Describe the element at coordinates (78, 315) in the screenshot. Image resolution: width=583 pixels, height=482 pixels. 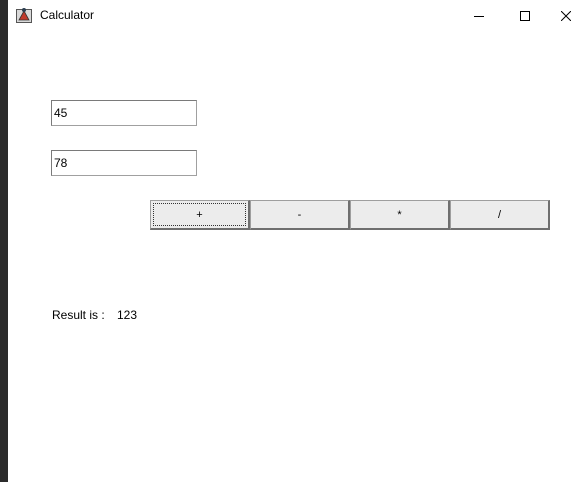
I see `result-label: Result is :` at that location.